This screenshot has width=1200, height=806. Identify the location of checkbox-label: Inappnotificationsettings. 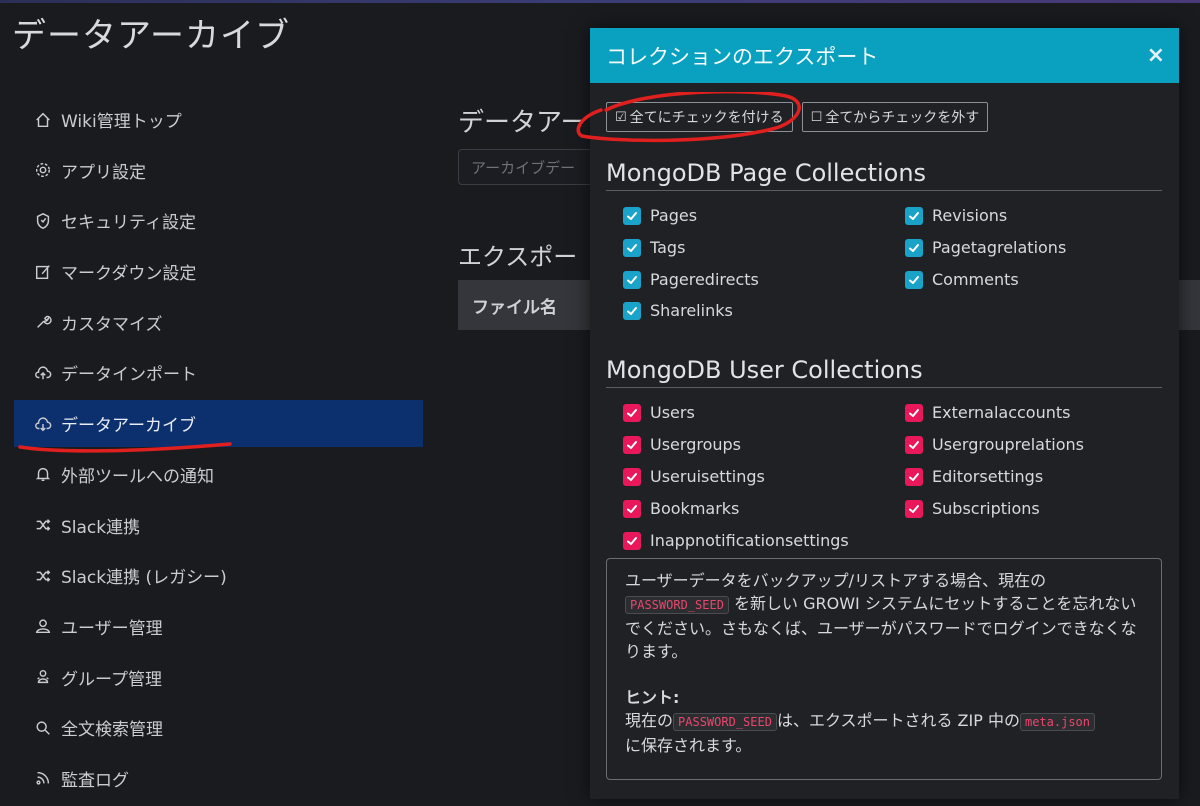
(749, 540).